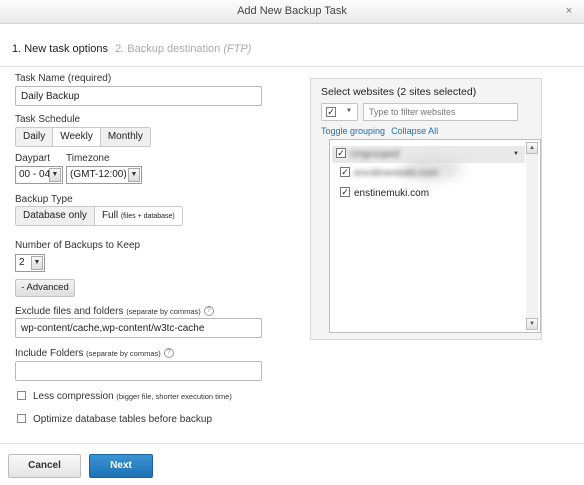 This screenshot has width=584, height=485. Describe the element at coordinates (569, 11) in the screenshot. I see `close-icon: ×` at that location.